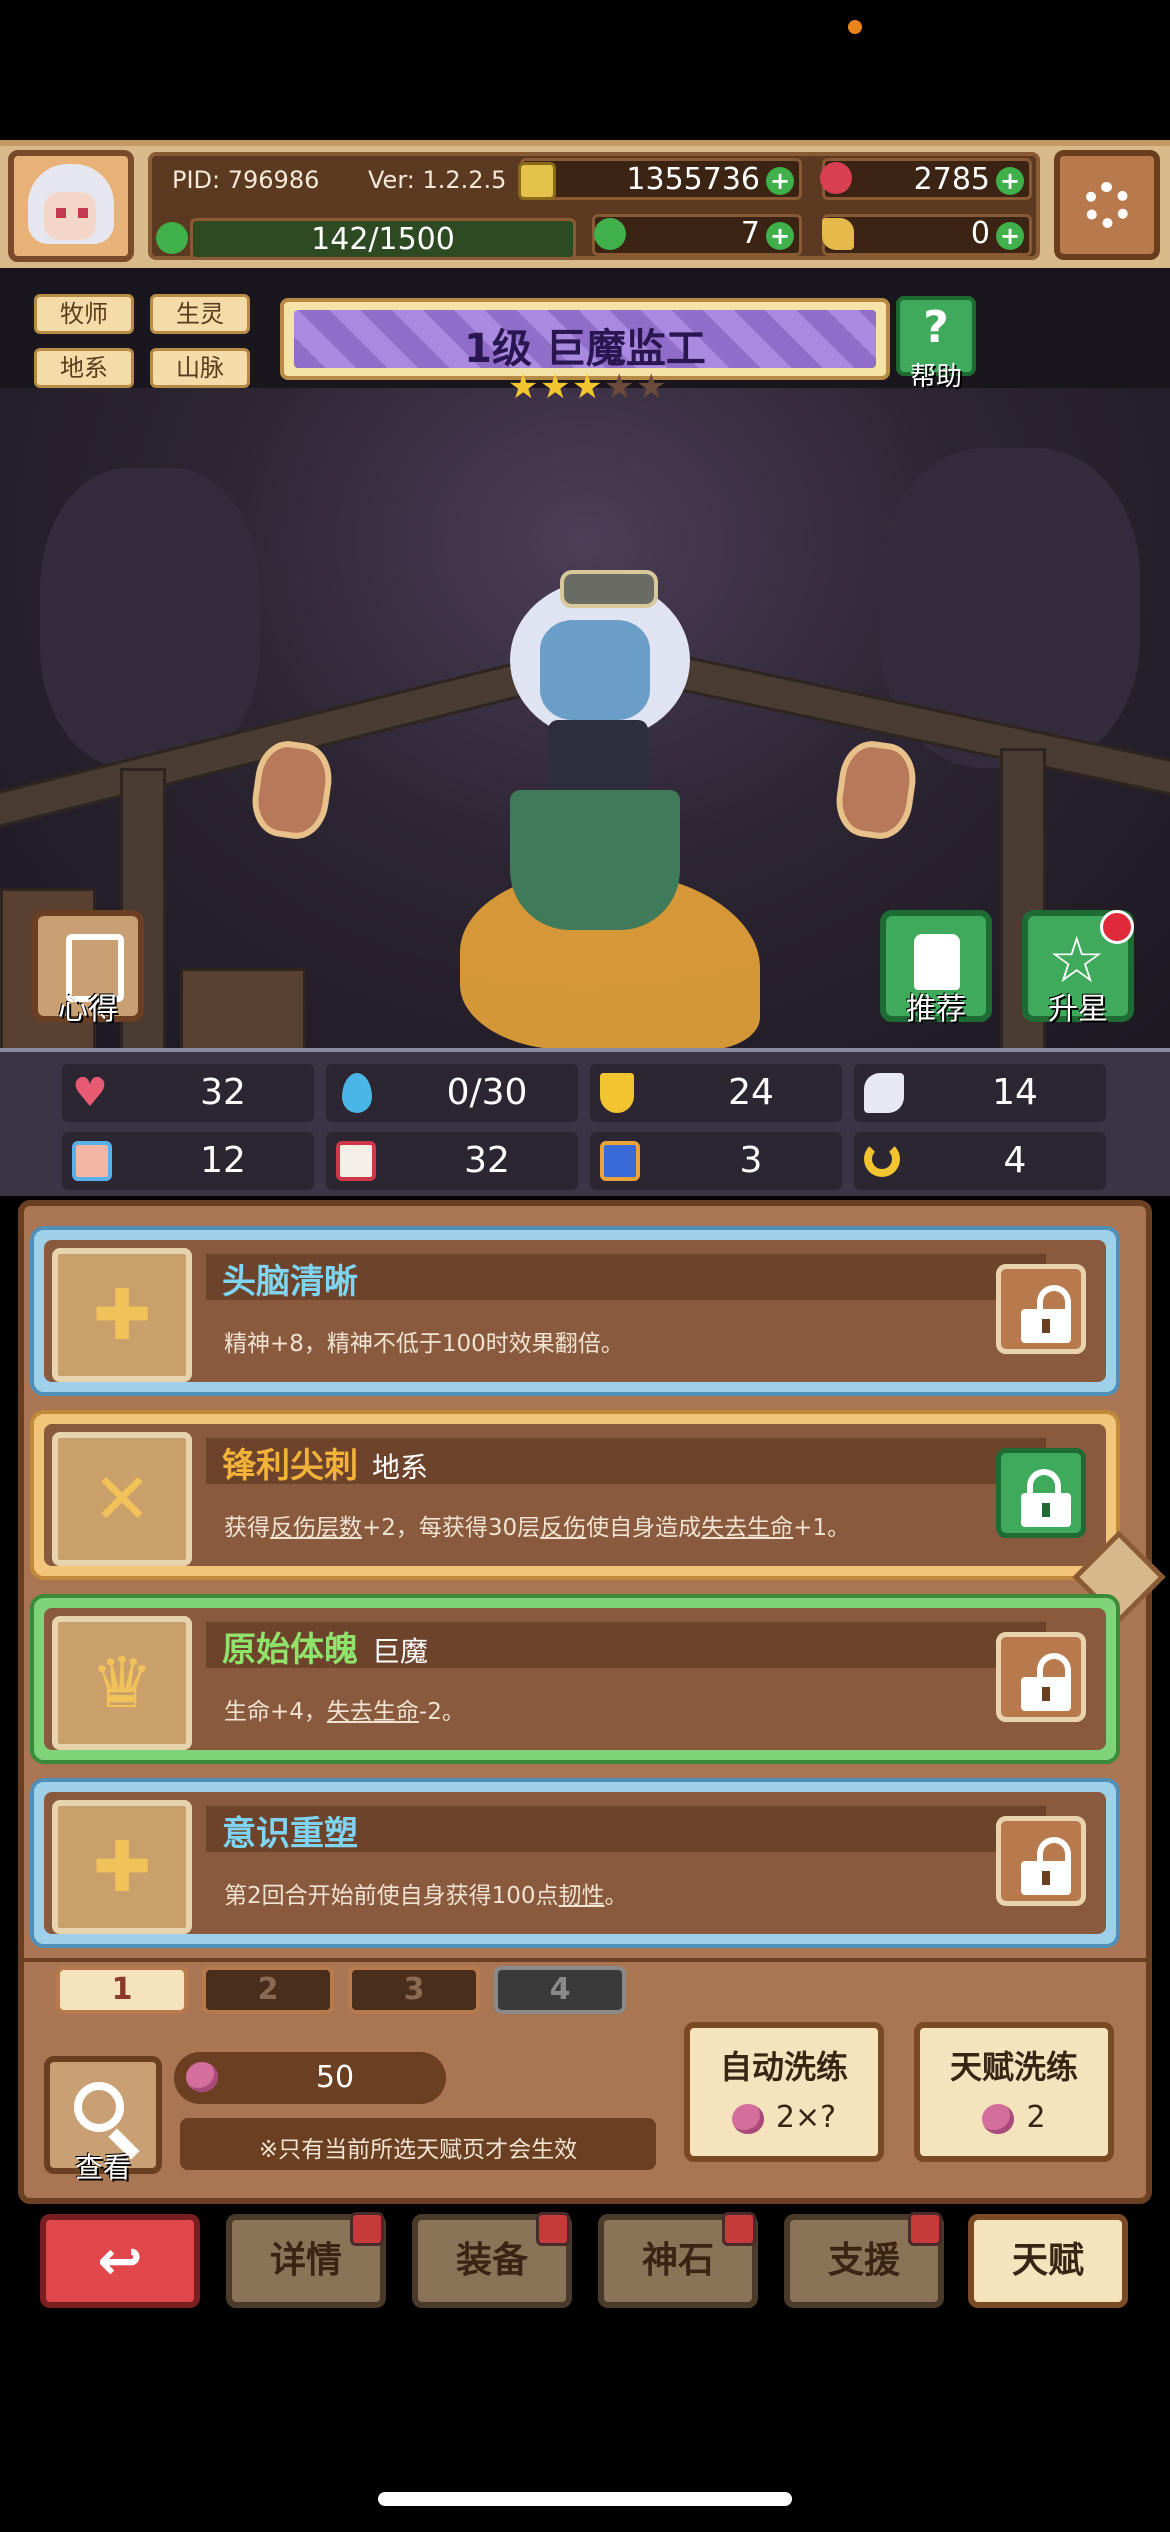 The width and height of the screenshot is (1170, 2532). What do you see at coordinates (1078, 1009) in the screenshot?
I see `upgrade-star-label: 升星` at bounding box center [1078, 1009].